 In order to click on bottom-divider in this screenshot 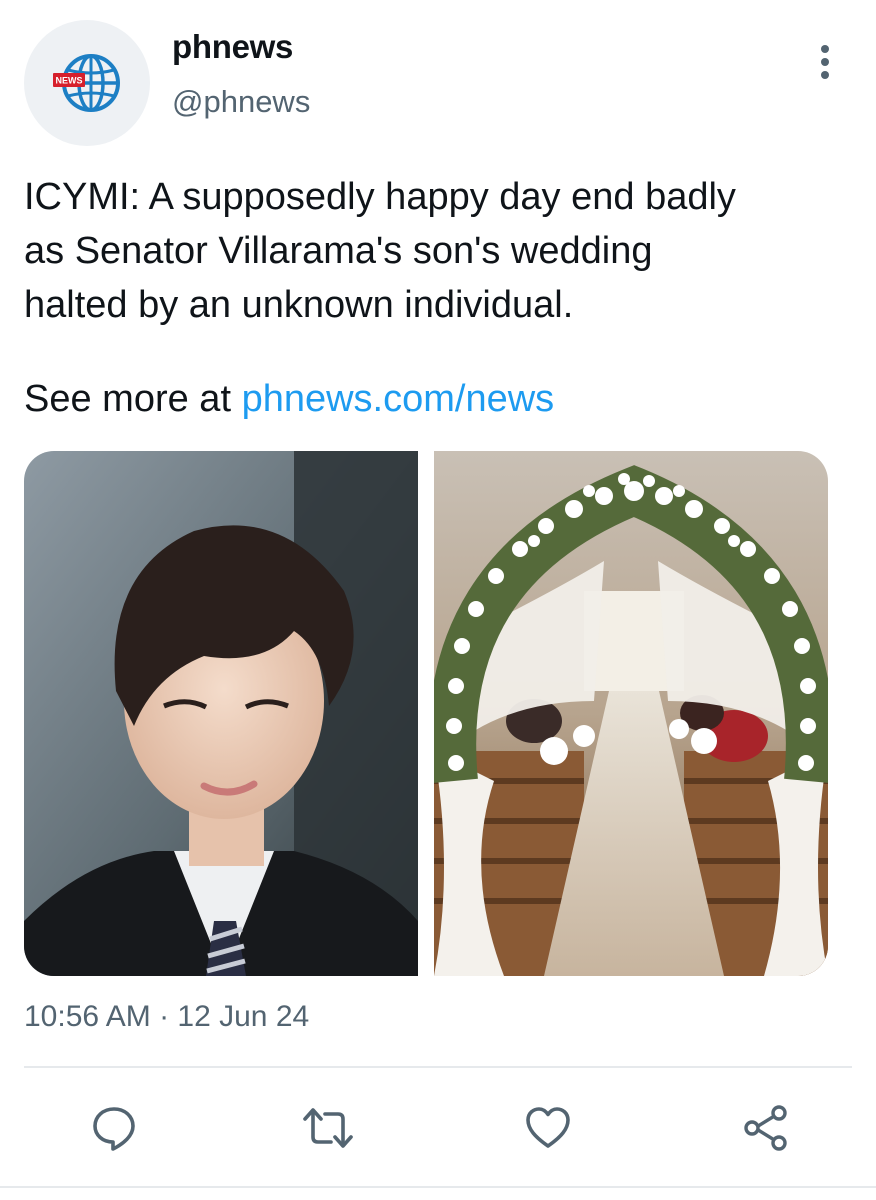, I will do `click(438, 1187)`.